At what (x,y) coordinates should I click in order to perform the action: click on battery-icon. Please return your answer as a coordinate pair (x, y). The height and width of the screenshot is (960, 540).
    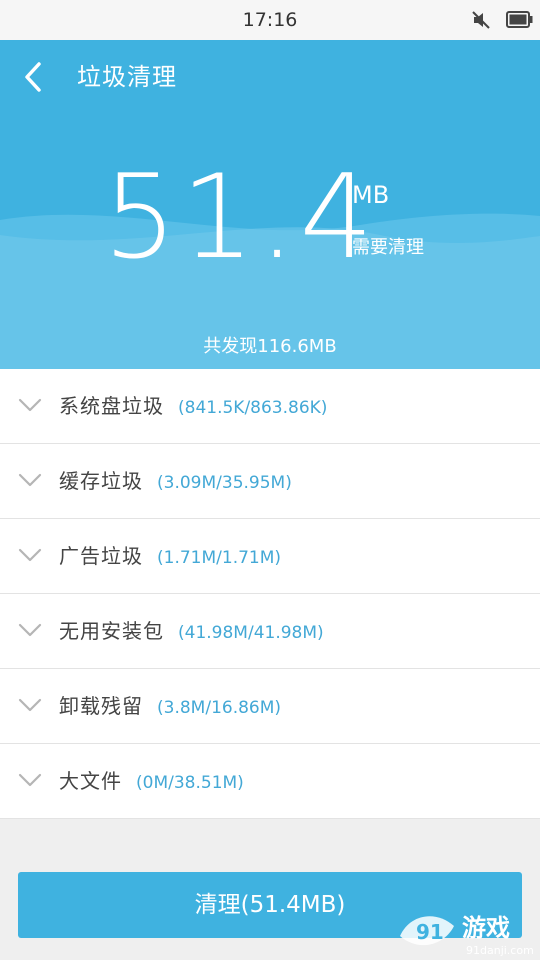
    Looking at the image, I should click on (519, 19).